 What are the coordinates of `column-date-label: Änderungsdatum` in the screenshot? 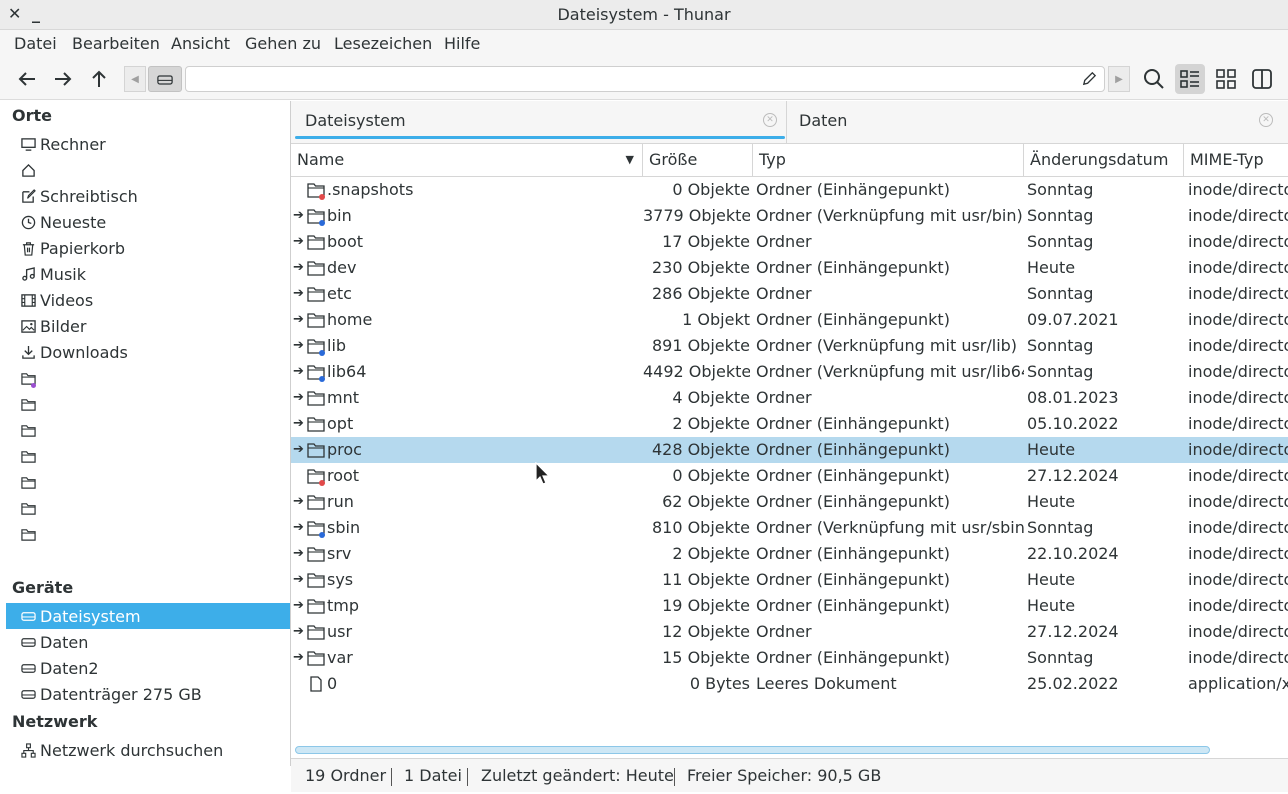 It's located at (1099, 159).